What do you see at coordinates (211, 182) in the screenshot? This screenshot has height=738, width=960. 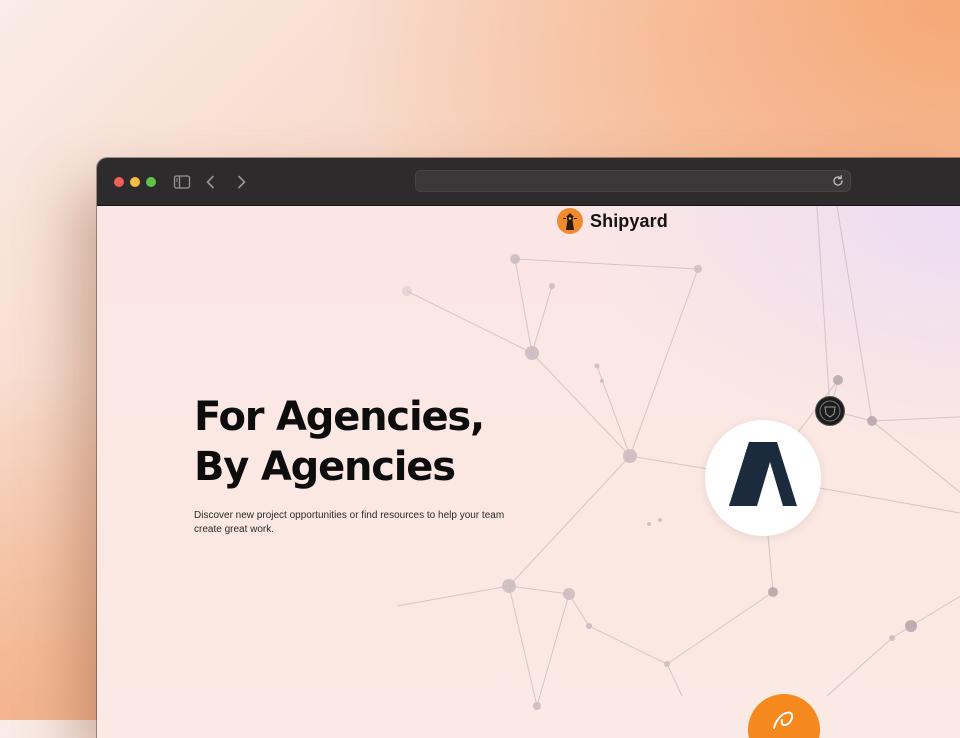 I see `back-arrow-icon` at bounding box center [211, 182].